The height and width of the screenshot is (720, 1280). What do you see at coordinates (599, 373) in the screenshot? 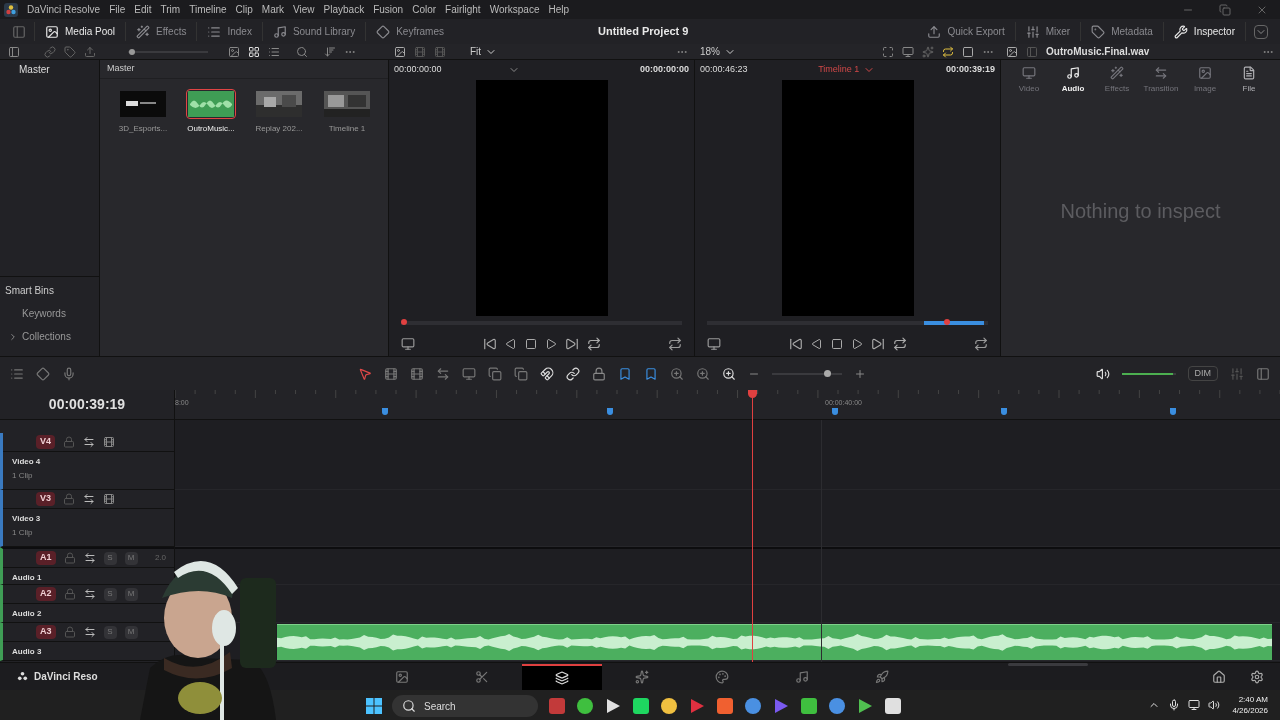
I see `lock-icon` at bounding box center [599, 373].